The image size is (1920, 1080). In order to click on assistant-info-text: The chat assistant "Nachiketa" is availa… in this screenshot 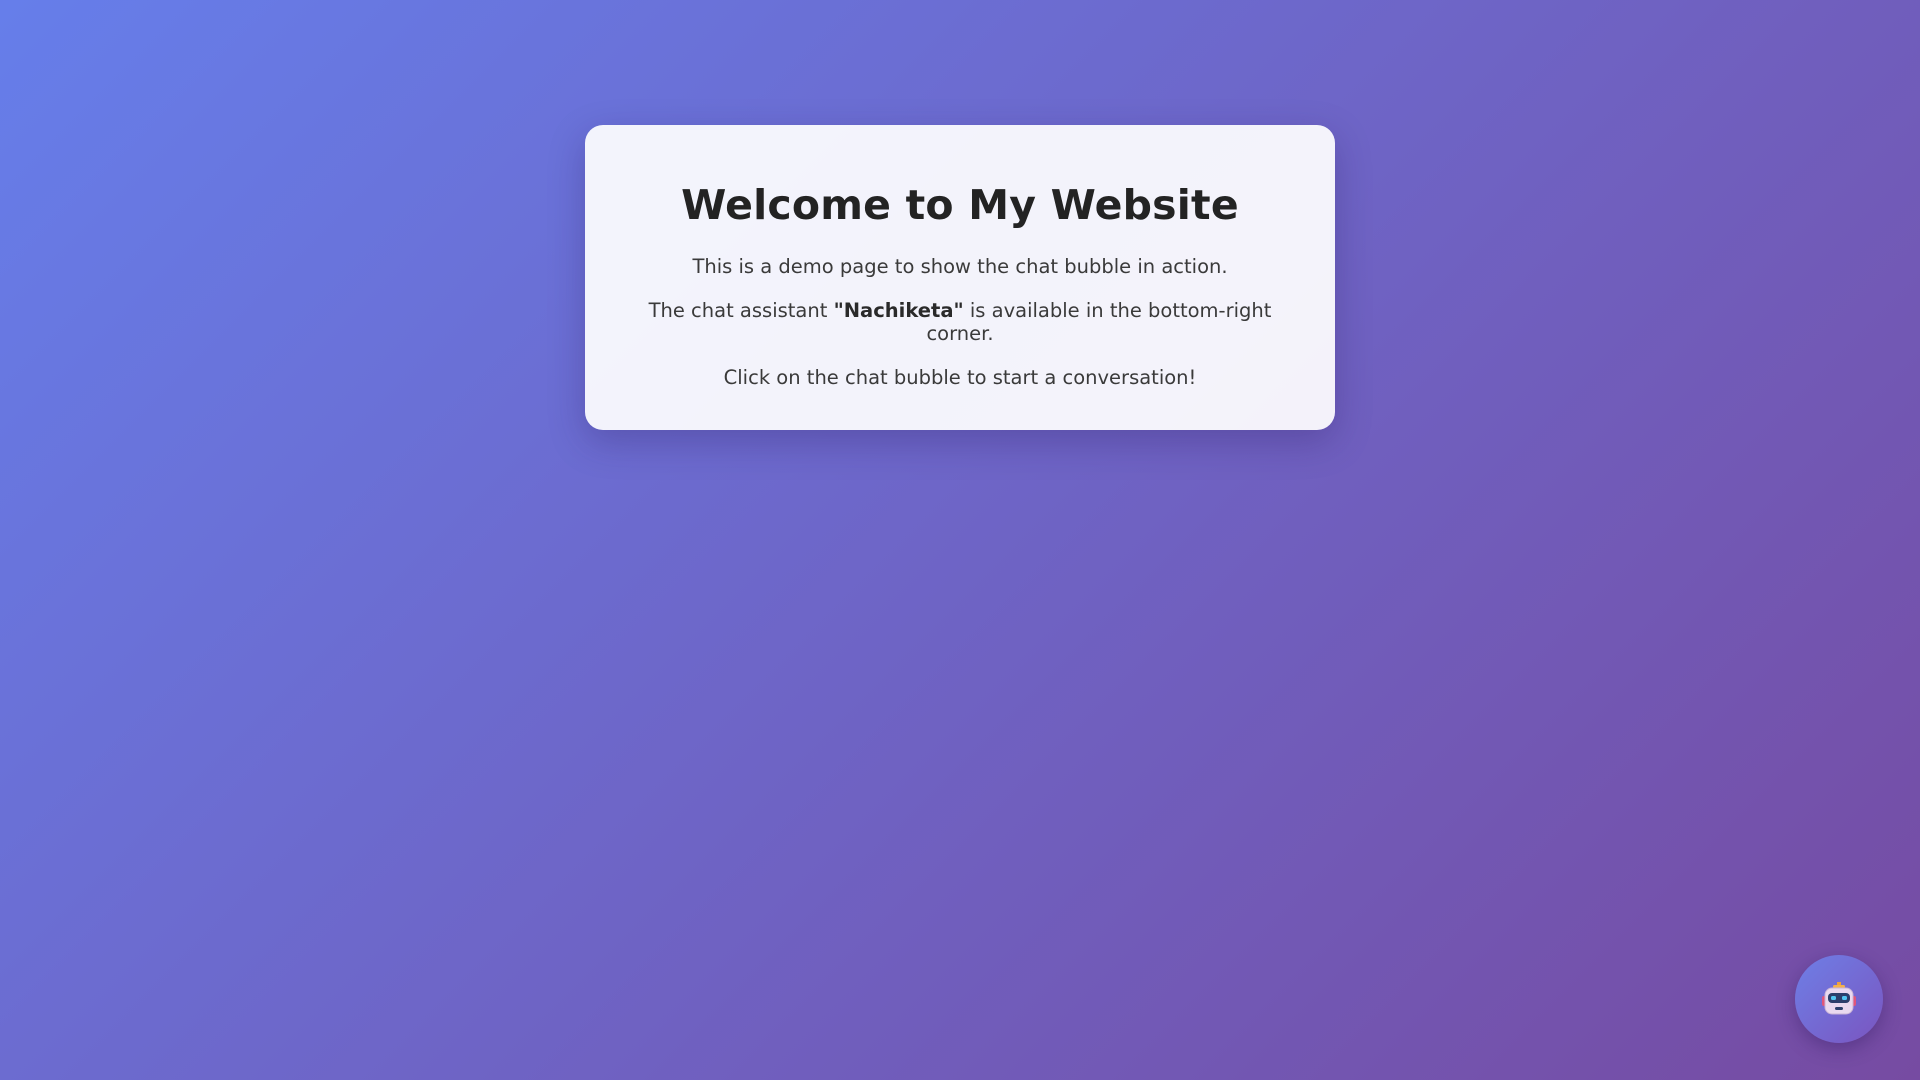, I will do `click(960, 322)`.